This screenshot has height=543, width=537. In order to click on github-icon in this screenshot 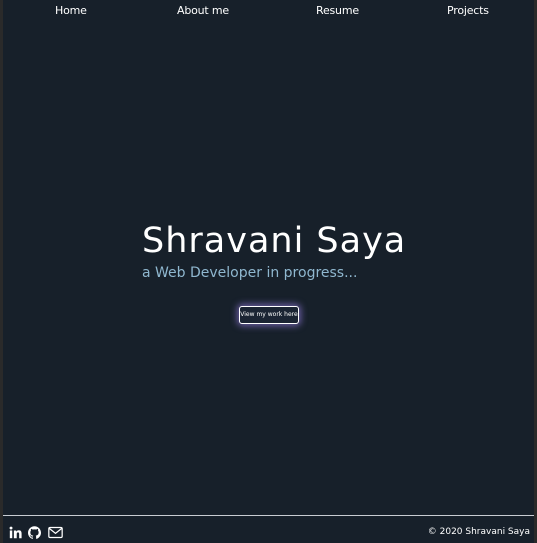, I will do `click(34, 531)`.